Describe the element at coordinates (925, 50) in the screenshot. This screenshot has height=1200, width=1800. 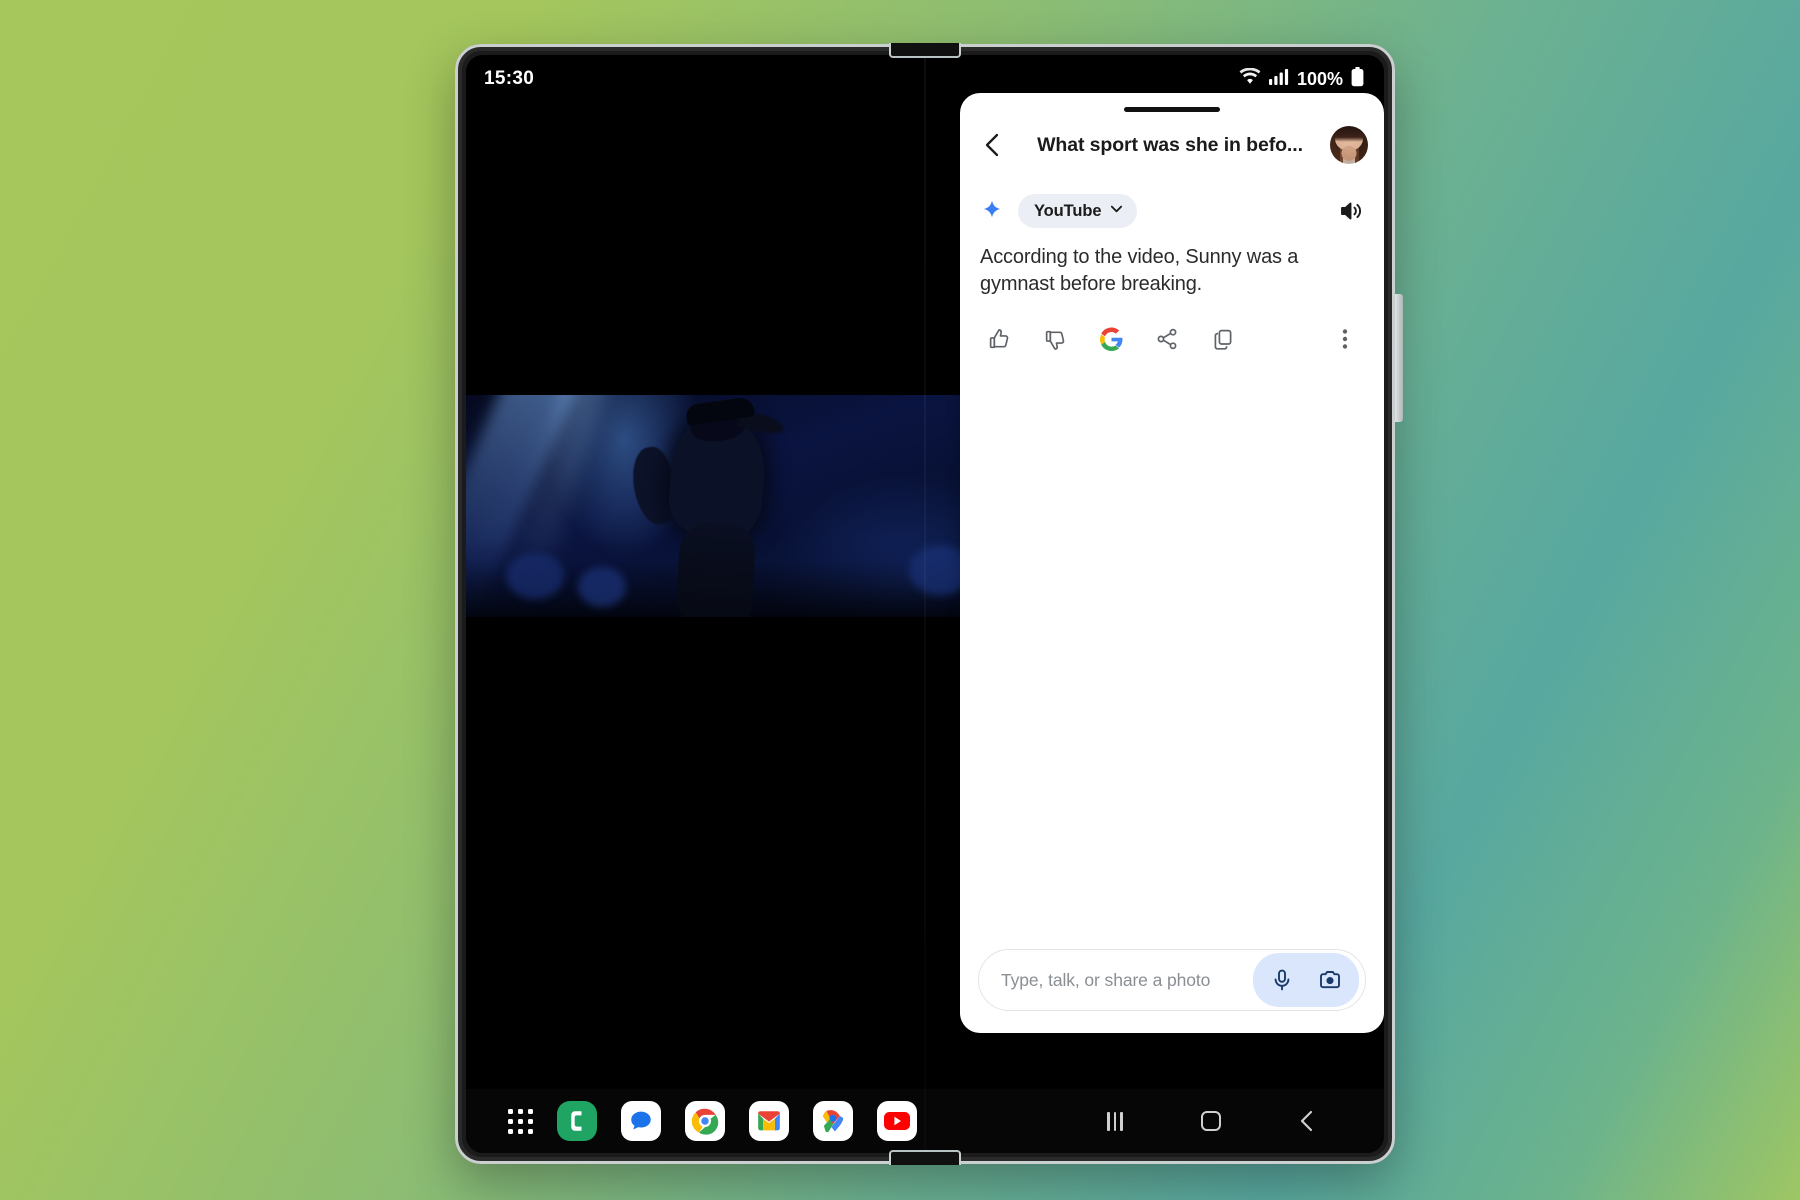
I see `hinge-notch-top` at that location.